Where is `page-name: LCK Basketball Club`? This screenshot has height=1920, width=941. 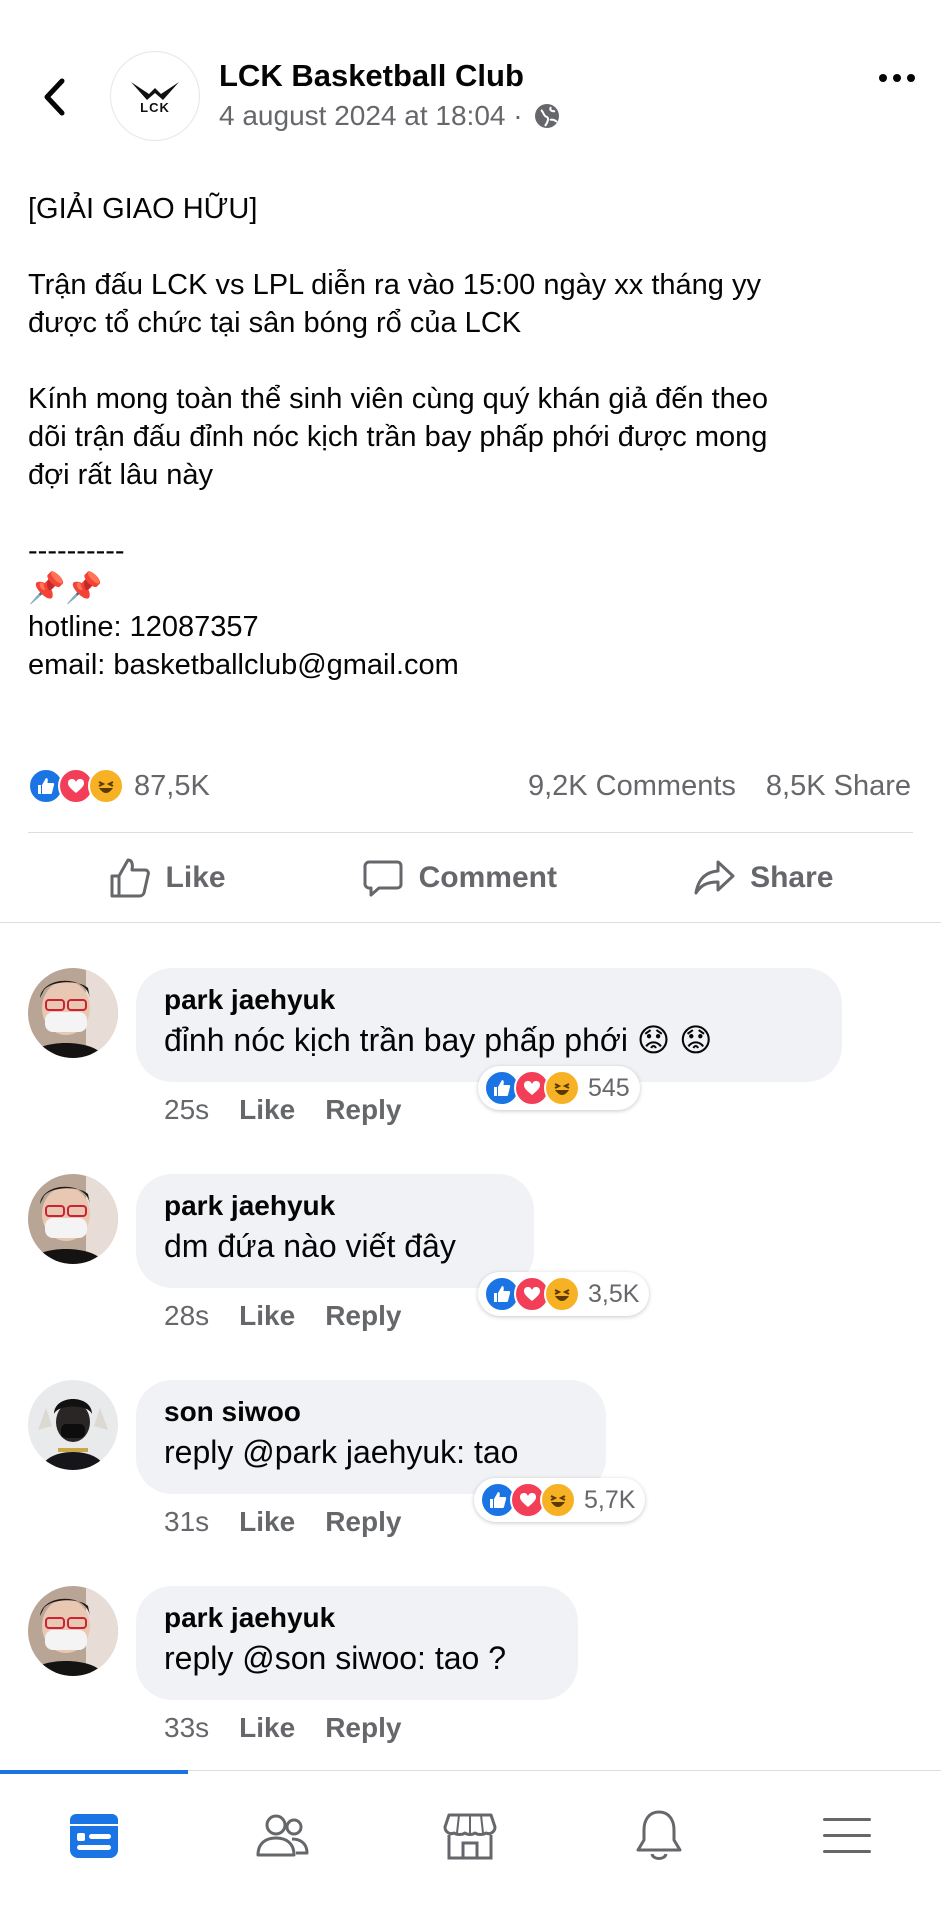 page-name: LCK Basketball Club is located at coordinates (371, 76).